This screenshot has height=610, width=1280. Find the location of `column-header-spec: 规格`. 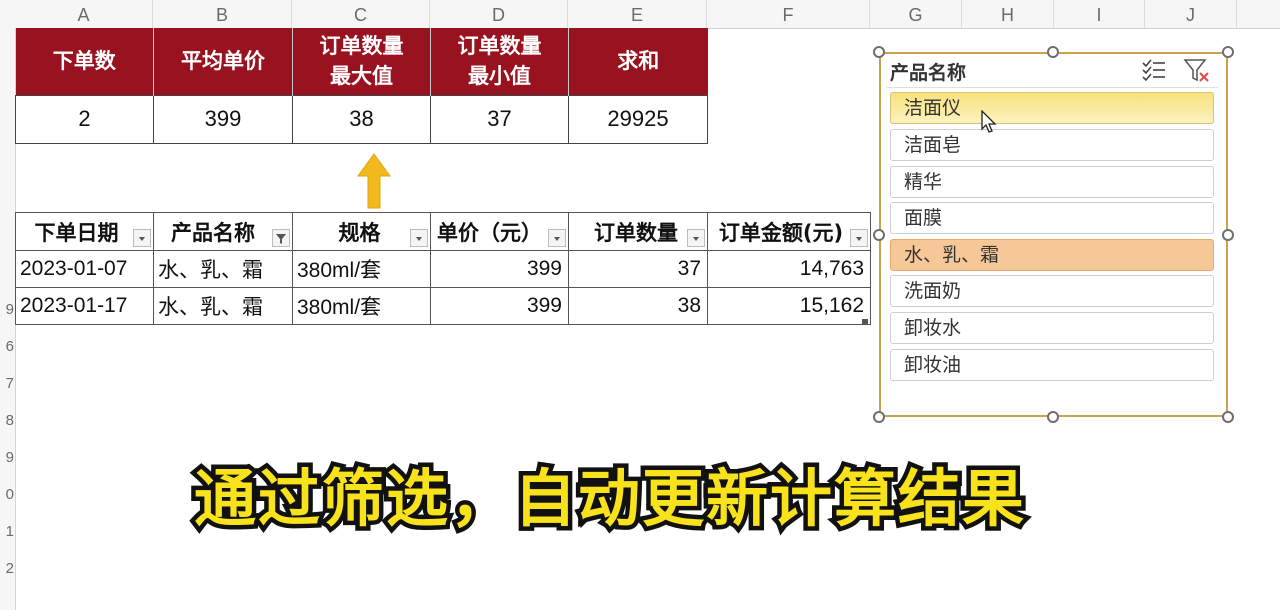

column-header-spec: 规格 is located at coordinates (361, 231).